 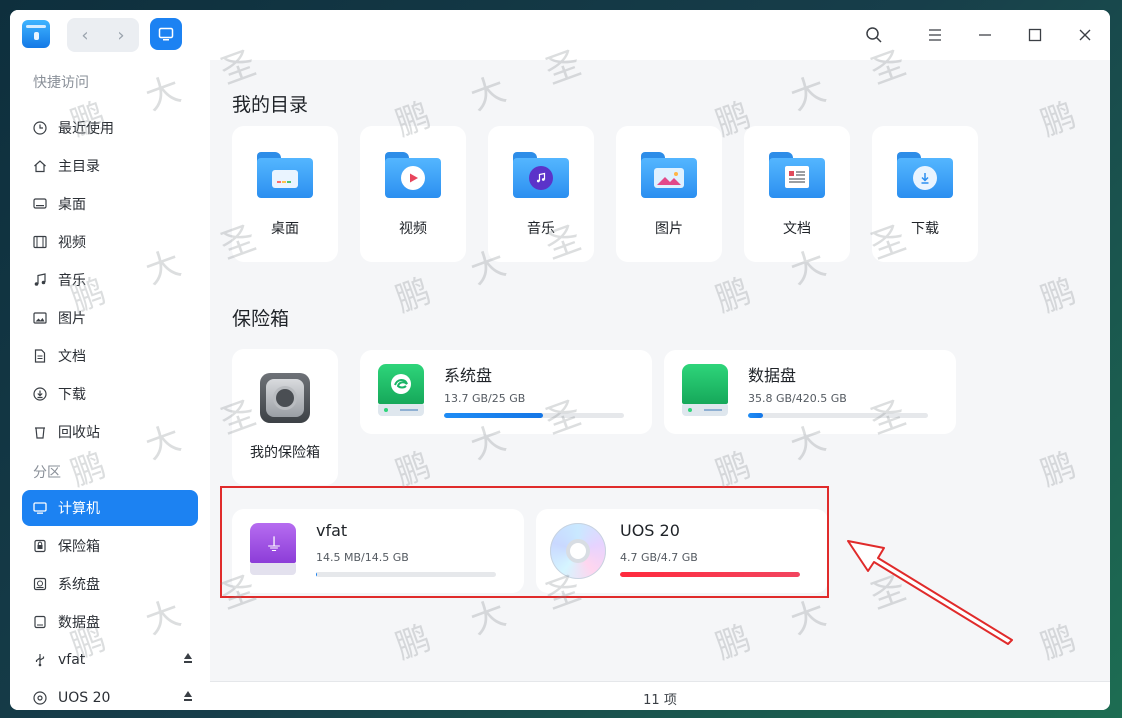 What do you see at coordinates (1085, 35) in the screenshot?
I see `close-button` at bounding box center [1085, 35].